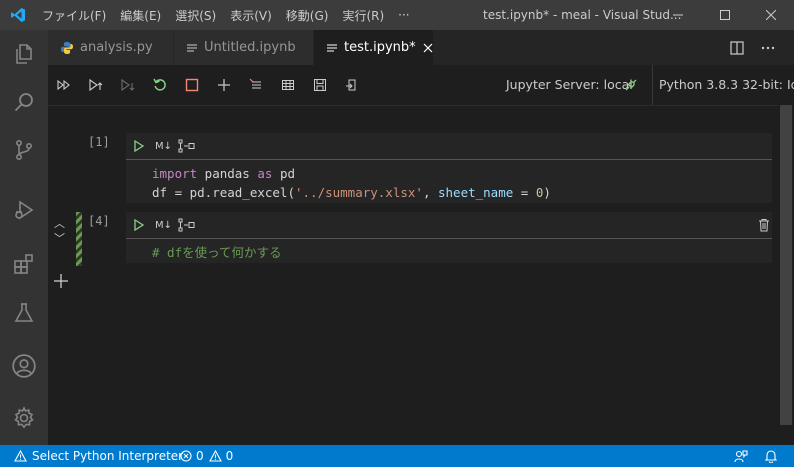 This screenshot has width=794, height=467. I want to click on clear-outputs-button, so click(256, 85).